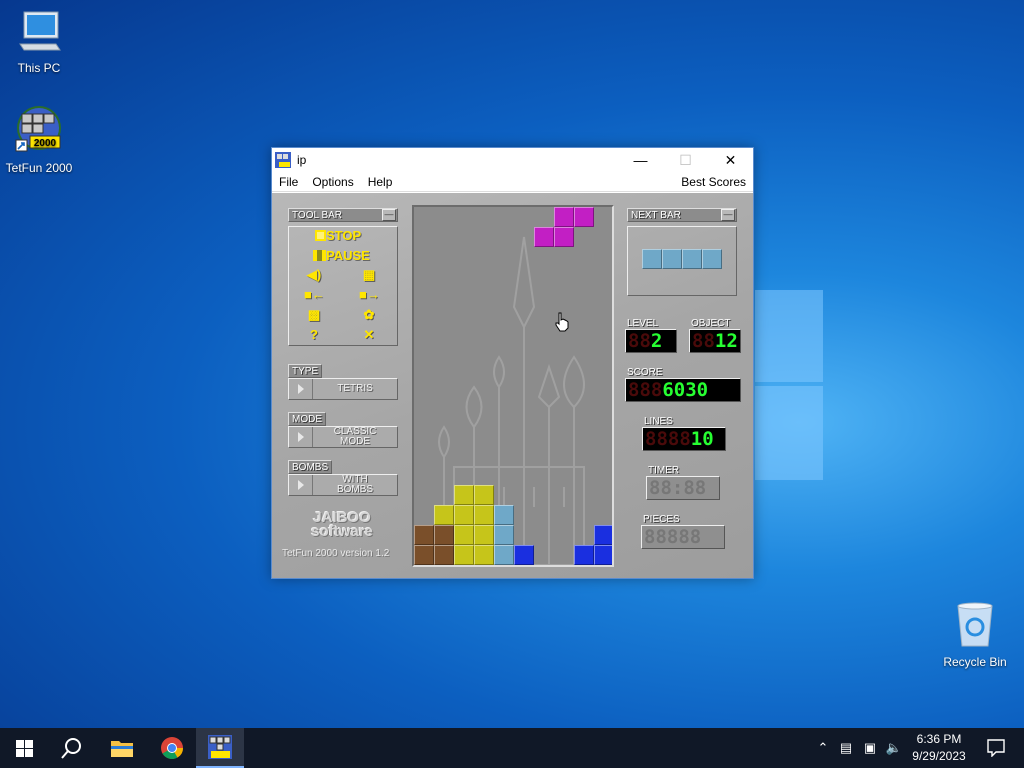 This screenshot has width=1024, height=768. What do you see at coordinates (314, 275) in the screenshot?
I see `sound-icon: ◀)` at bounding box center [314, 275].